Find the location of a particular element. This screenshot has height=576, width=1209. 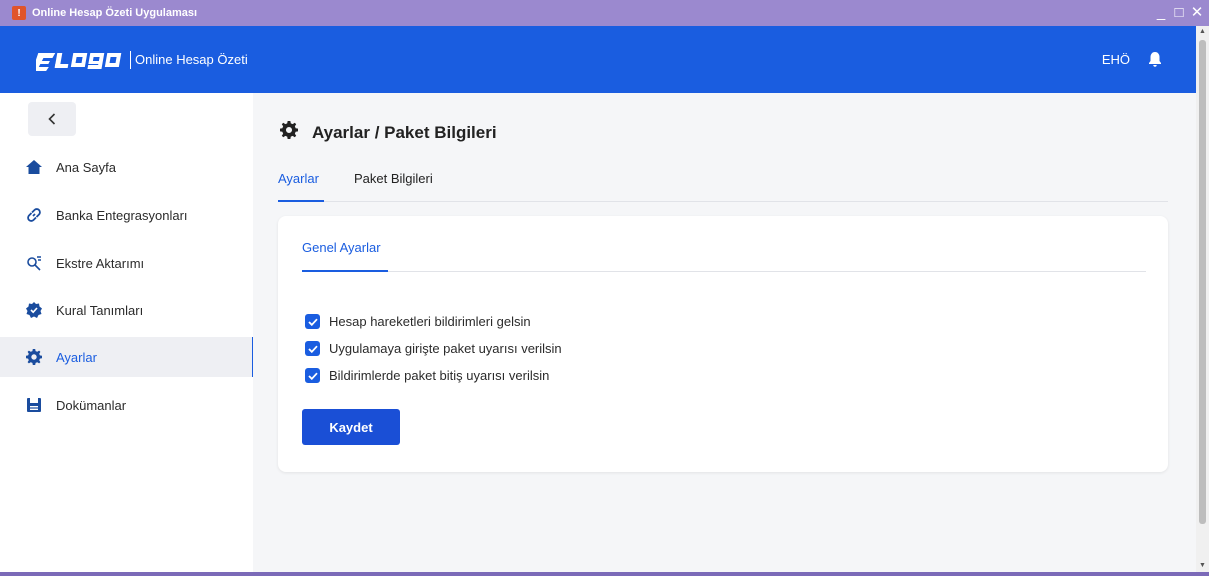

scrollbar-thumb is located at coordinates (1202, 282).